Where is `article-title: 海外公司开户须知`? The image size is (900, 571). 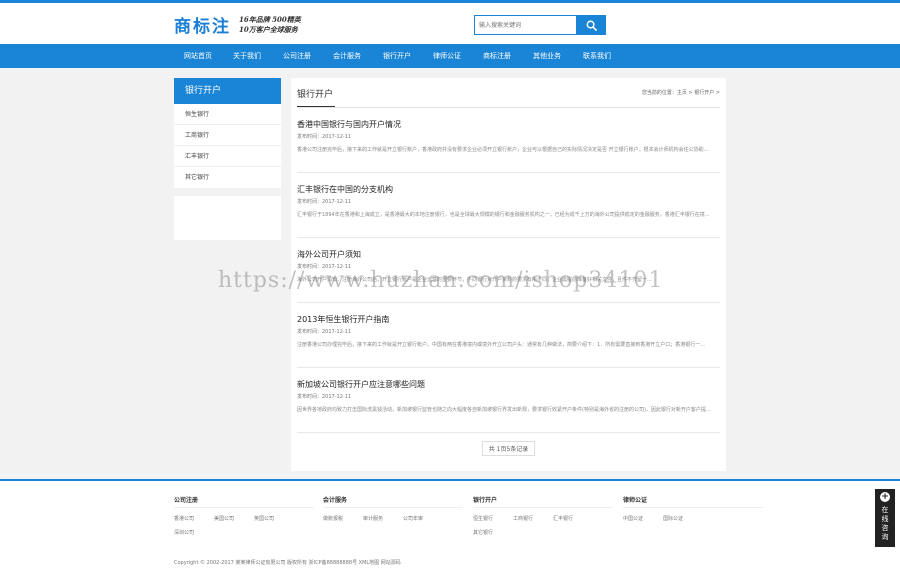 article-title: 海外公司开户须知 is located at coordinates (508, 254).